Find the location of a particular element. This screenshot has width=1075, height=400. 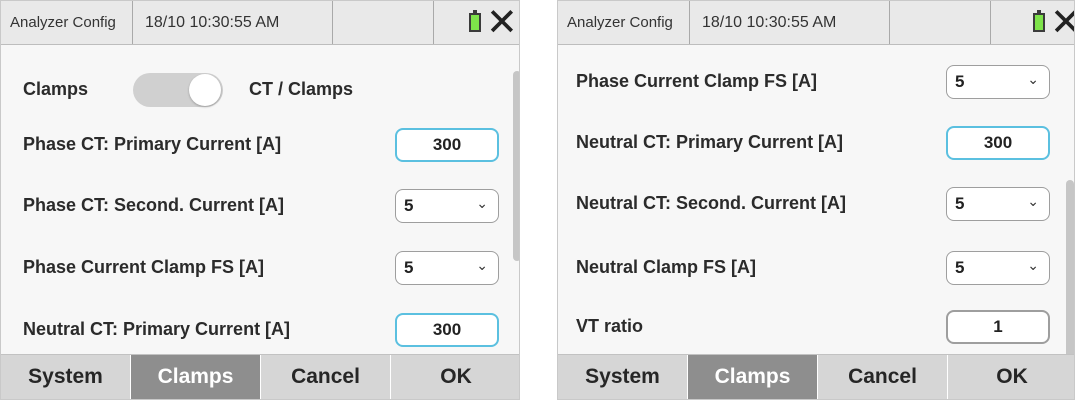

setting-row: VT ratio 1 is located at coordinates (816, 327).